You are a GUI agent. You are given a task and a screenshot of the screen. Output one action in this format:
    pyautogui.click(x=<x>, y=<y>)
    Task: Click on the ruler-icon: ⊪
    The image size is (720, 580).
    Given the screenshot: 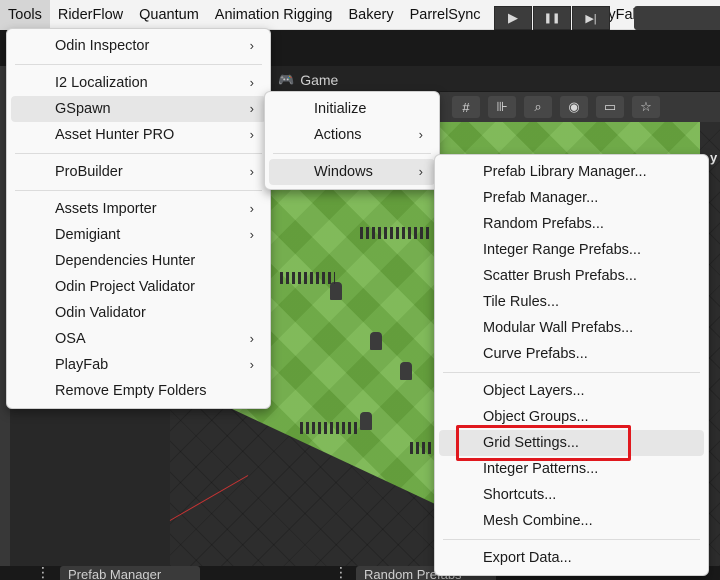 What is the action you would take?
    pyautogui.click(x=502, y=107)
    